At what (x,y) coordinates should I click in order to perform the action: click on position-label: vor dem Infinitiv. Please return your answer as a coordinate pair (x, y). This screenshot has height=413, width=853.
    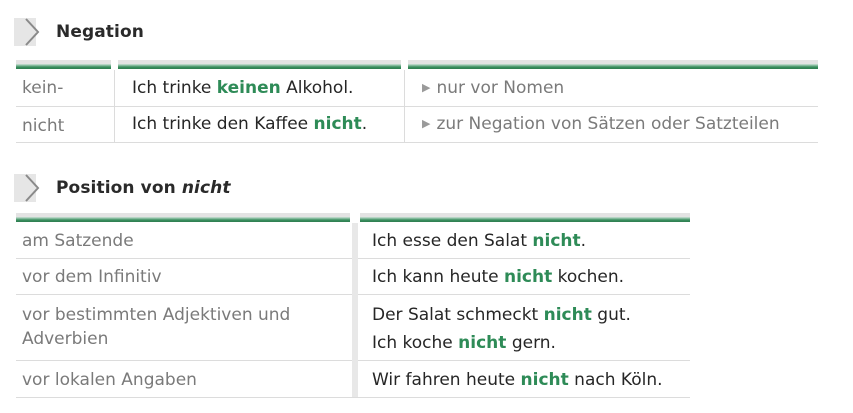
    Looking at the image, I should click on (92, 277).